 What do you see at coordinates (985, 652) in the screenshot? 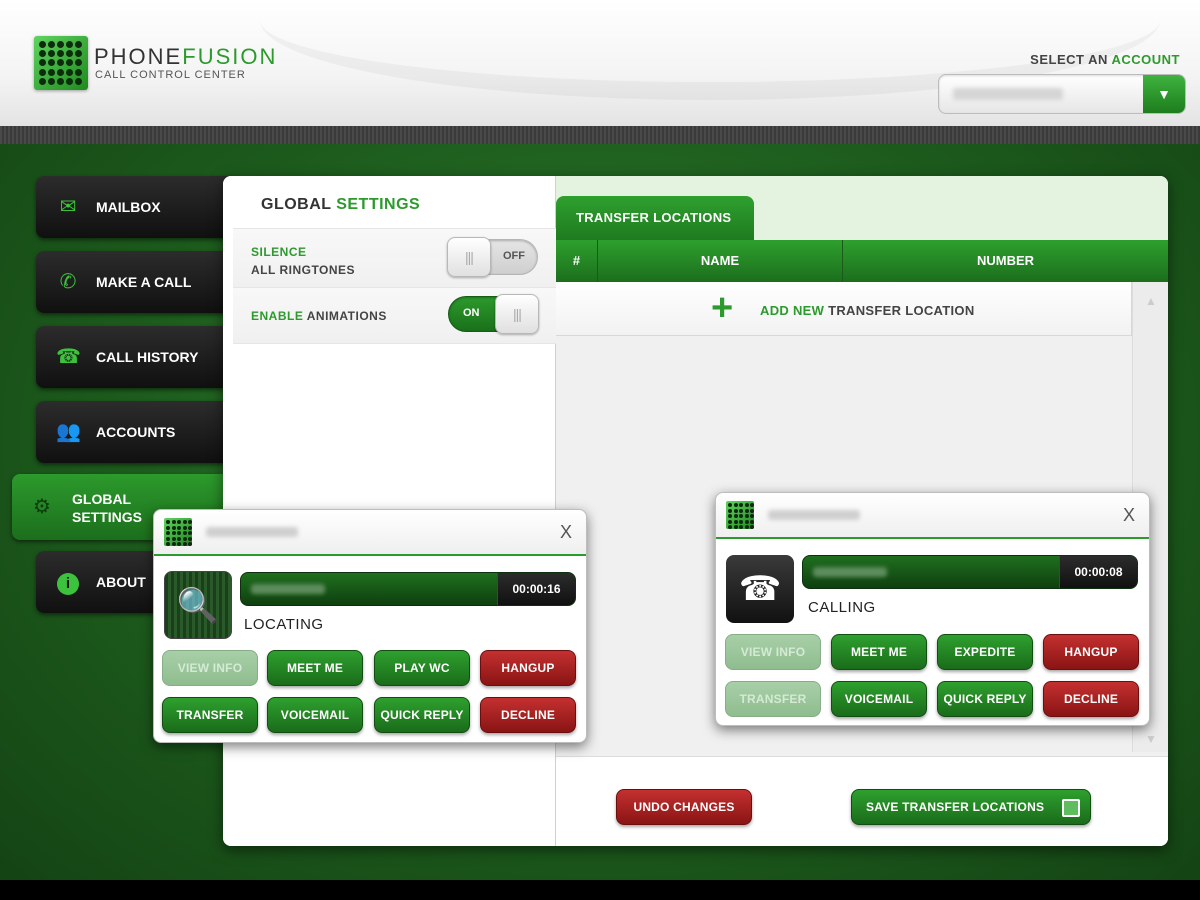
I see `expedite-button: EXPEDITE` at bounding box center [985, 652].